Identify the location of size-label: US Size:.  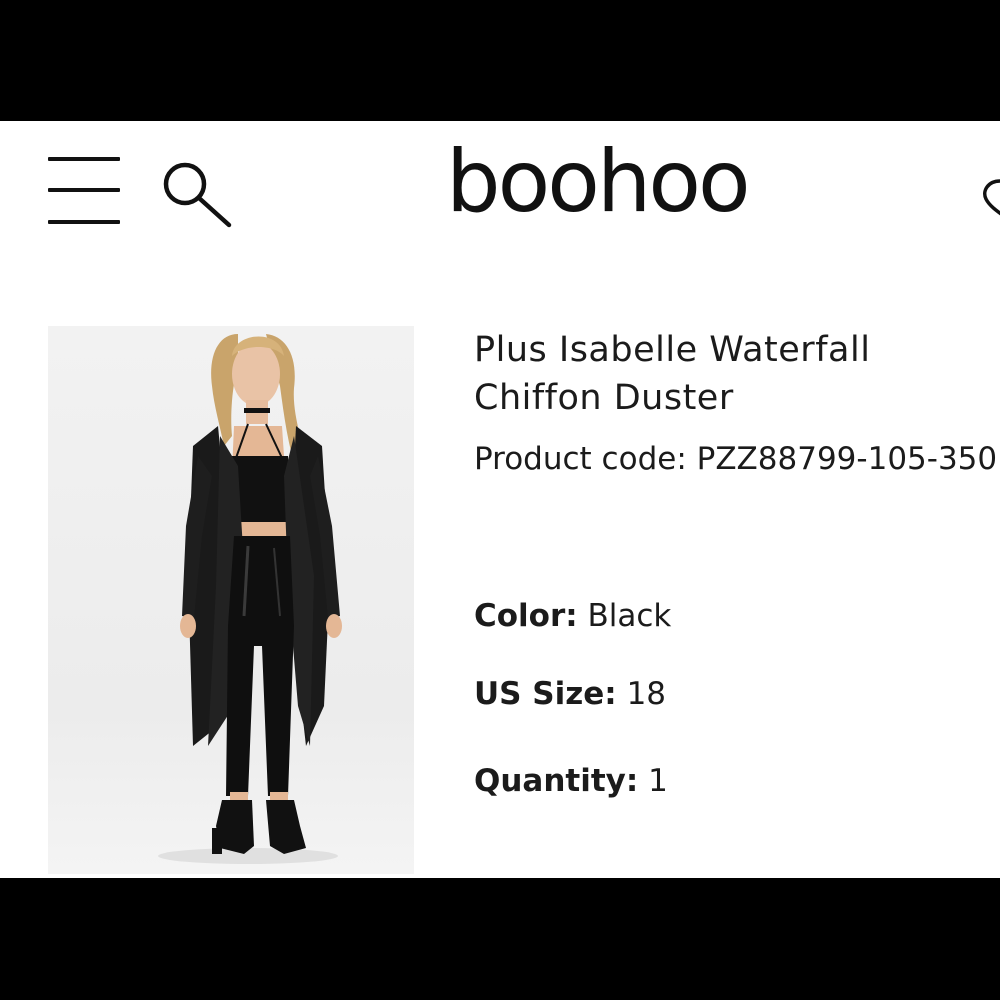
(545, 694).